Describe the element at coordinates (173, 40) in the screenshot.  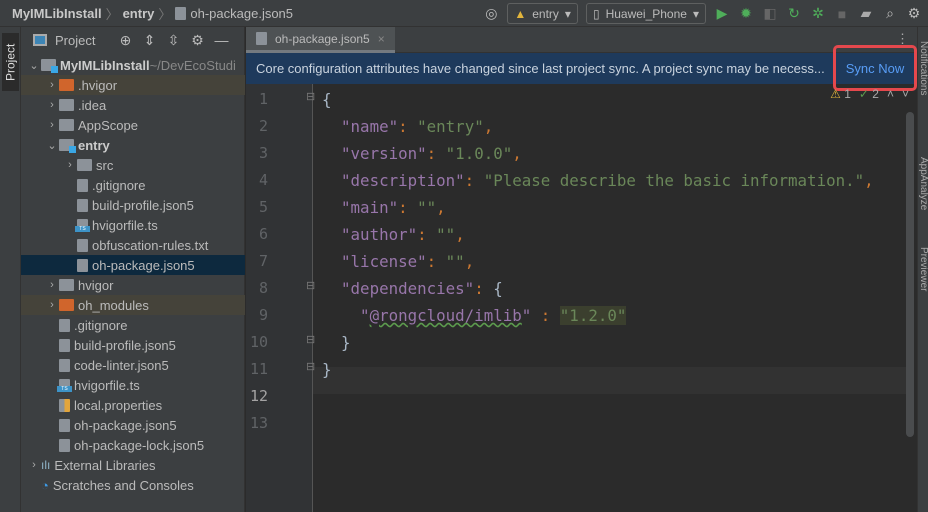
I see `collapse-all-icon: ⇳` at that location.